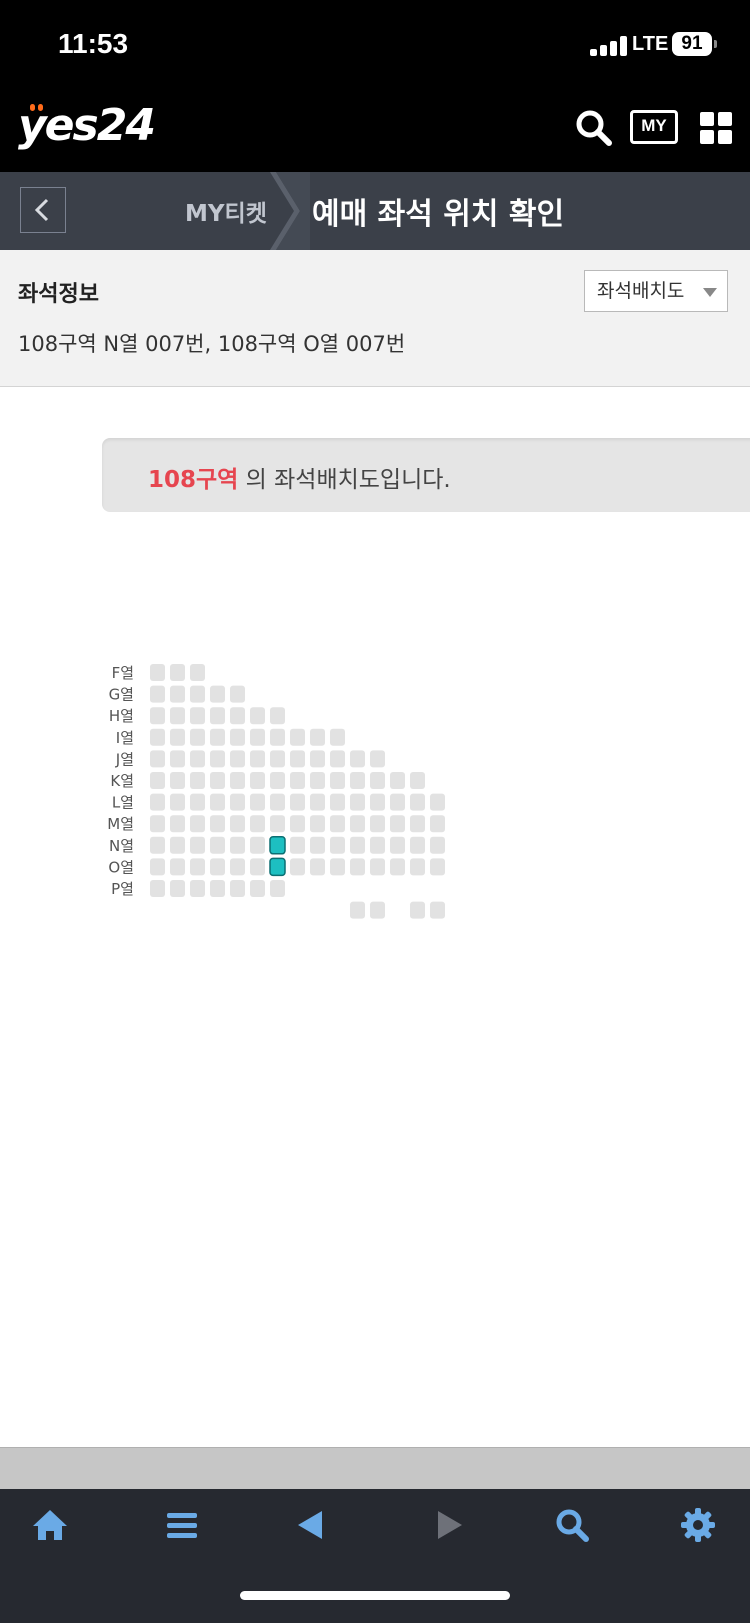 The width and height of the screenshot is (750, 1623). Describe the element at coordinates (226, 211) in the screenshot. I see `breadcrumb-parent: MY티켓` at that location.